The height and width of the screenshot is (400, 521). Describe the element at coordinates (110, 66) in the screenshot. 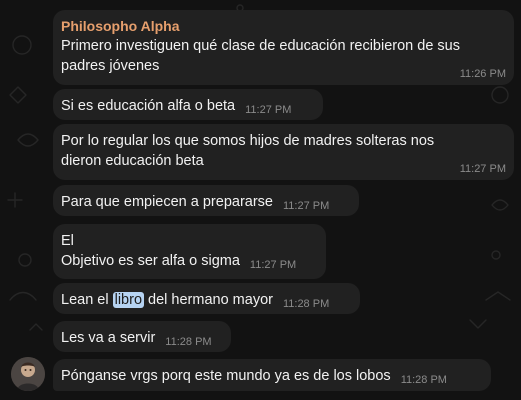

I see `message-text-line: padres jóvenes` at that location.